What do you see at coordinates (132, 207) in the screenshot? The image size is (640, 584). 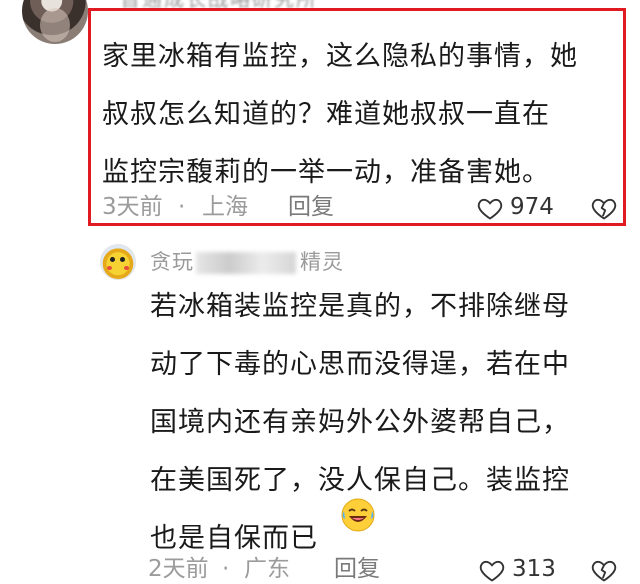 I see `comment-time: 3天前` at bounding box center [132, 207].